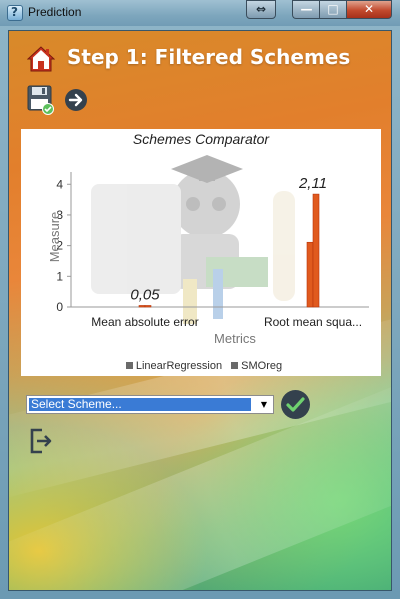 This screenshot has width=400, height=599. What do you see at coordinates (235, 365) in the screenshot?
I see `legend-swatch-smoreg` at bounding box center [235, 365].